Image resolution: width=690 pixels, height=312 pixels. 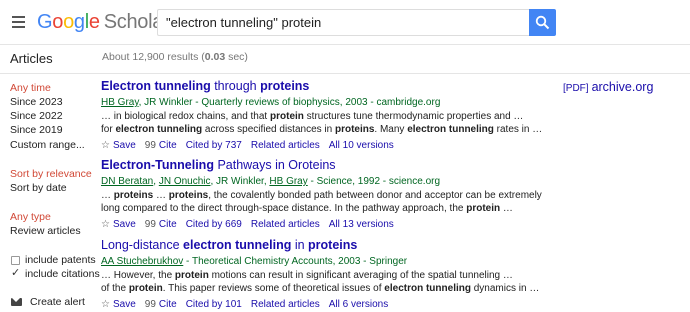 I want to click on header: Google Scholar, so click(x=345, y=22).